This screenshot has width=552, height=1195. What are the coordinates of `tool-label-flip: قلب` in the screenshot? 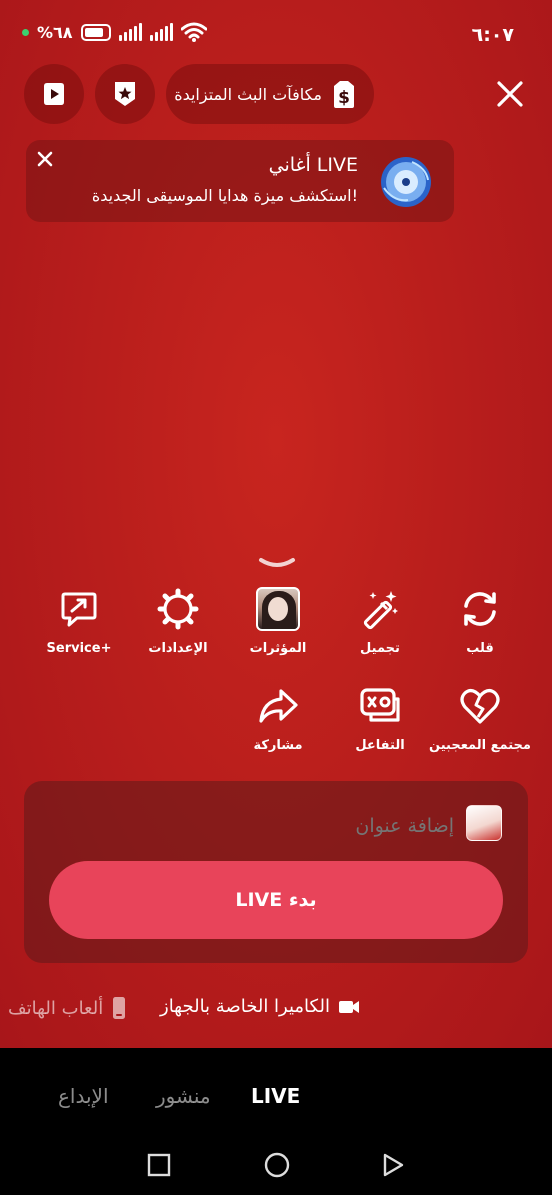 It's located at (480, 648).